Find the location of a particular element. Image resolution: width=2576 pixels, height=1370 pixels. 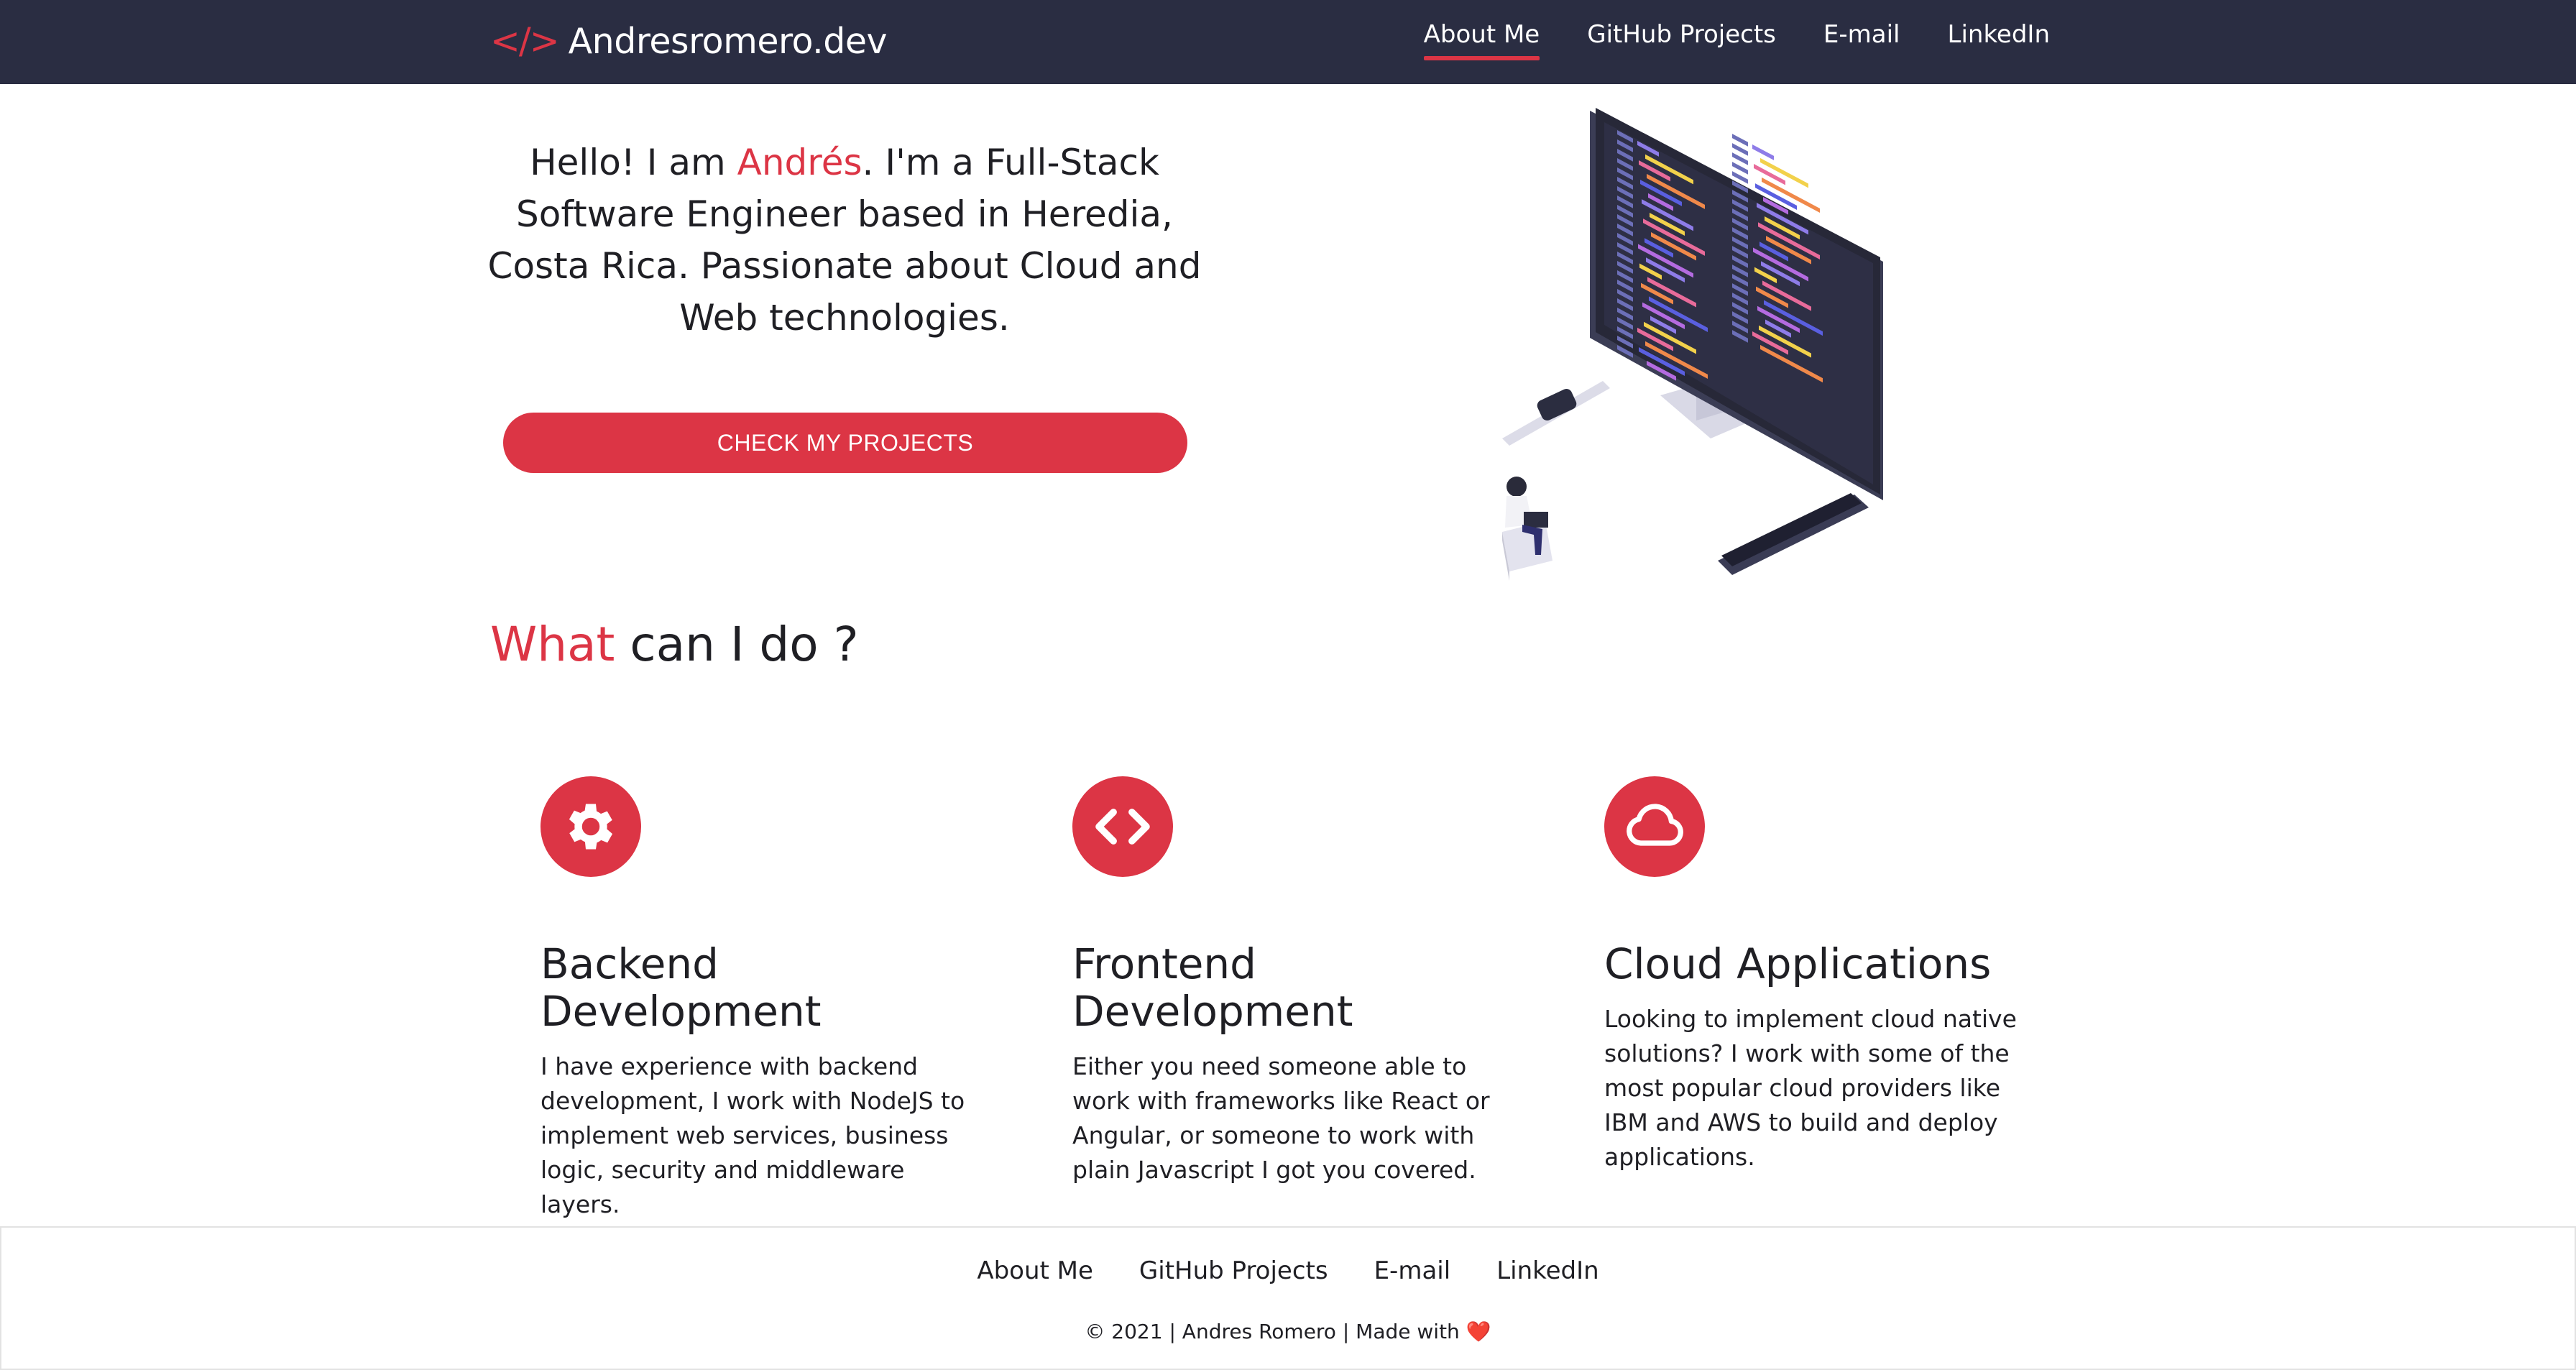

section-title-accent: What is located at coordinates (552, 644).